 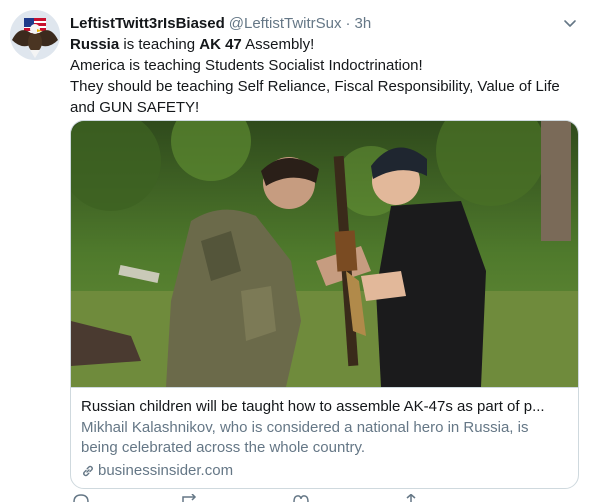 What do you see at coordinates (285, 23) in the screenshot?
I see `user-handle: @LeftistTwitrSux` at bounding box center [285, 23].